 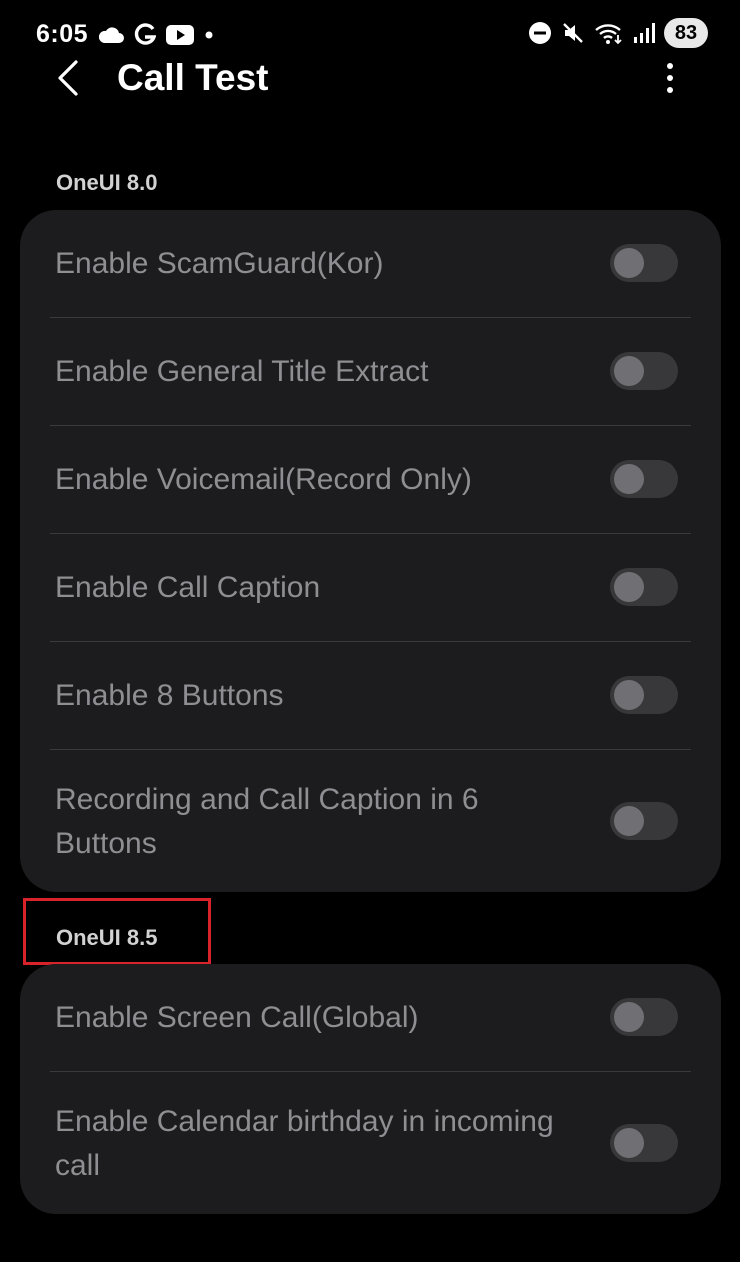 What do you see at coordinates (111, 35) in the screenshot?
I see `cloud-icon` at bounding box center [111, 35].